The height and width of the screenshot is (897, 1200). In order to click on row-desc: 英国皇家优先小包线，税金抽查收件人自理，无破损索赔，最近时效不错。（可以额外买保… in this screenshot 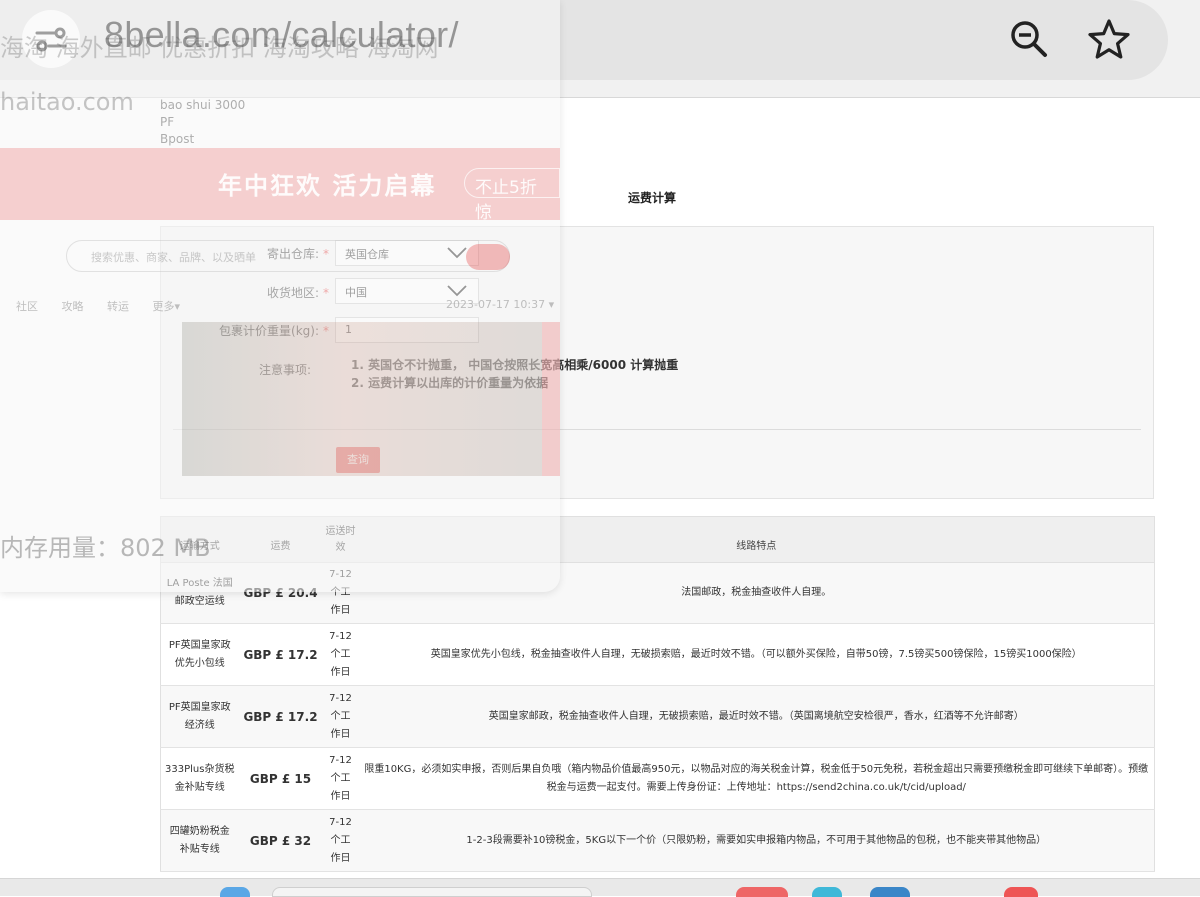, I will do `click(756, 654)`.